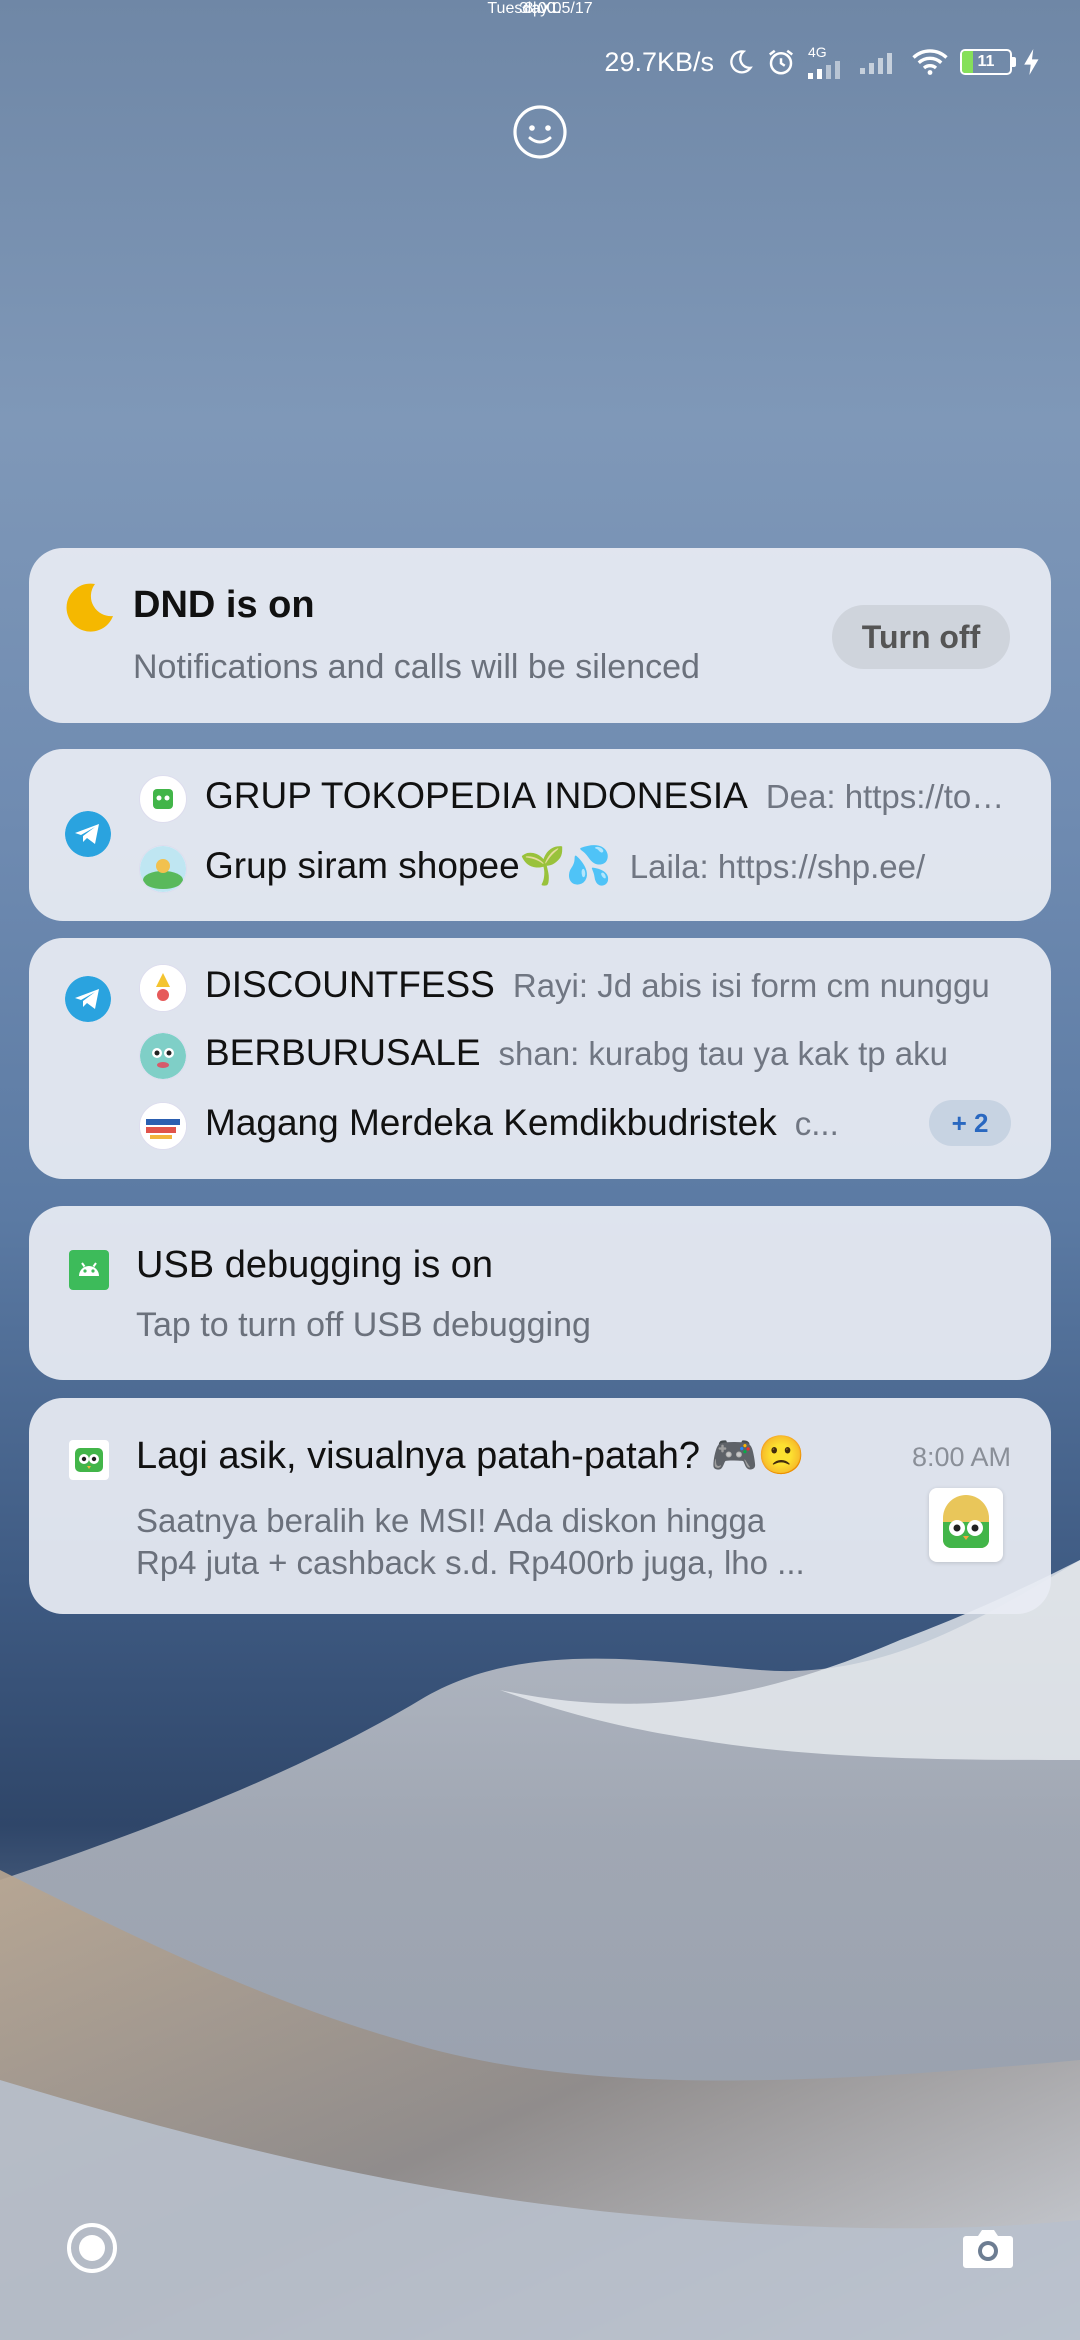 The image size is (1080, 2340). I want to click on charging-icon, so click(1032, 62).